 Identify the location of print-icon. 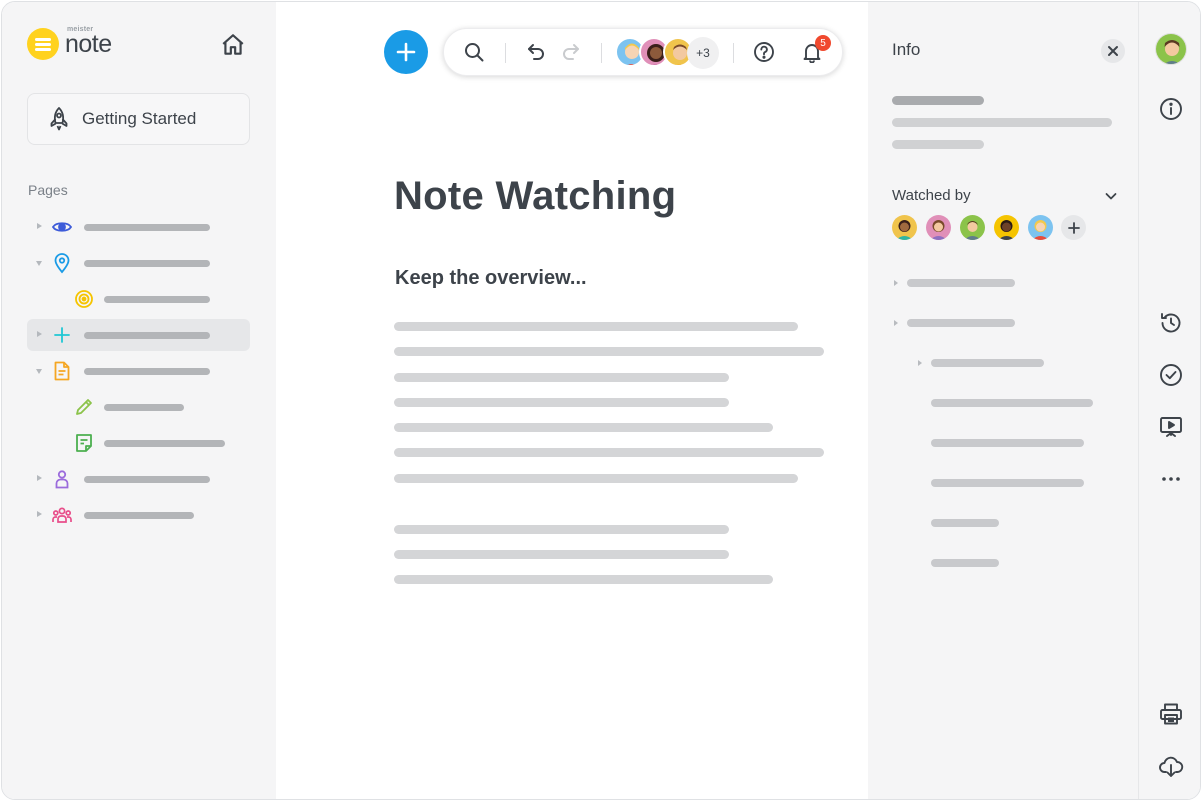
(1171, 714).